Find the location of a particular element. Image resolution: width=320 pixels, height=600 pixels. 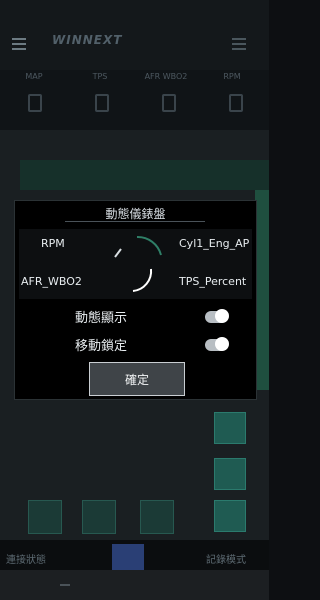

footer-mode: 記錄模式 is located at coordinates (226, 560).